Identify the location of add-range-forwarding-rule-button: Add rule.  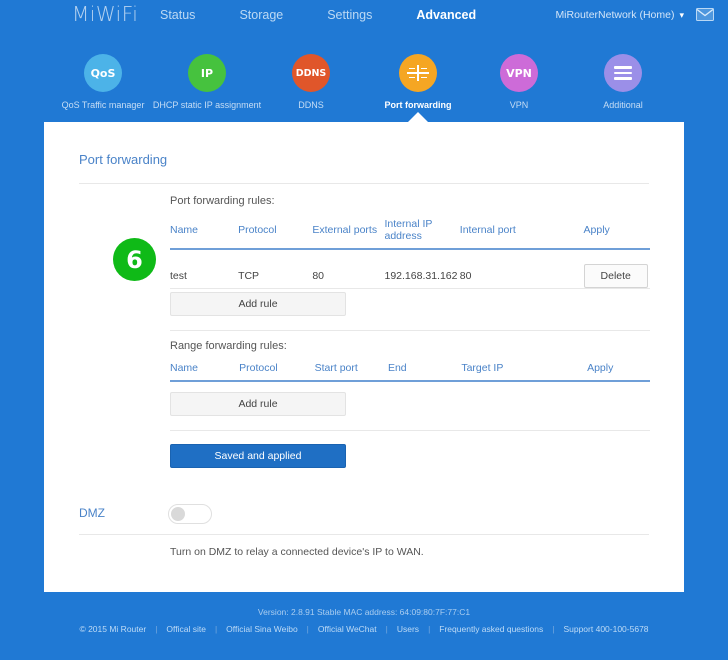
(258, 404).